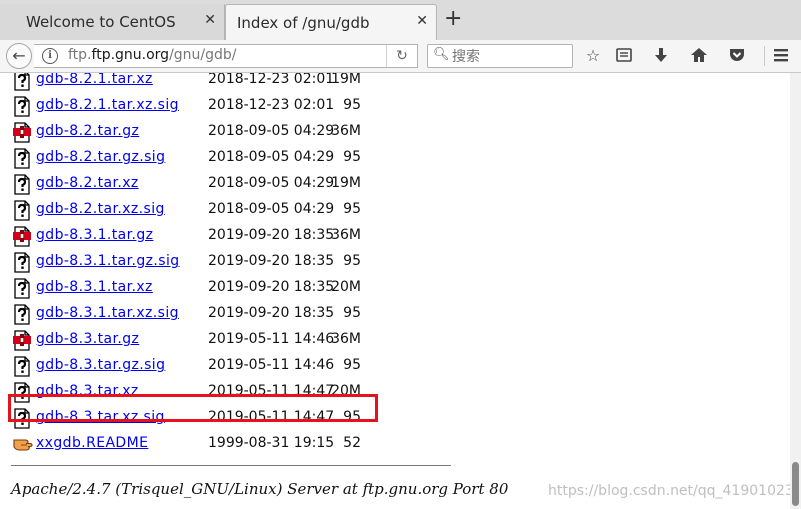  Describe the element at coordinates (80, 55) in the screenshot. I see `url-prefix: ftp.` at that location.